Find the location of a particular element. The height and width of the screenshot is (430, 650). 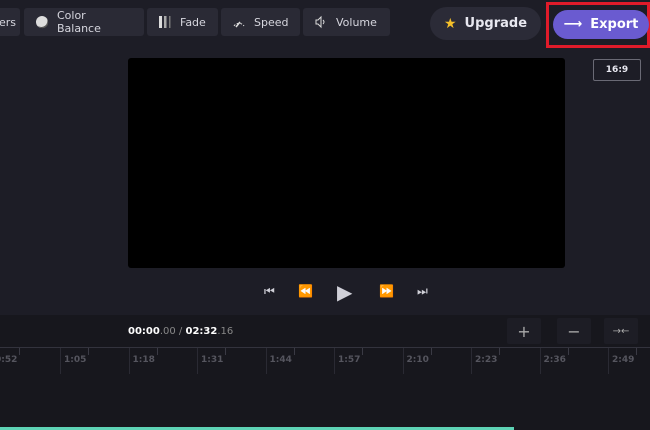

export-highlight: ⟶ Export is located at coordinates (598, 25).